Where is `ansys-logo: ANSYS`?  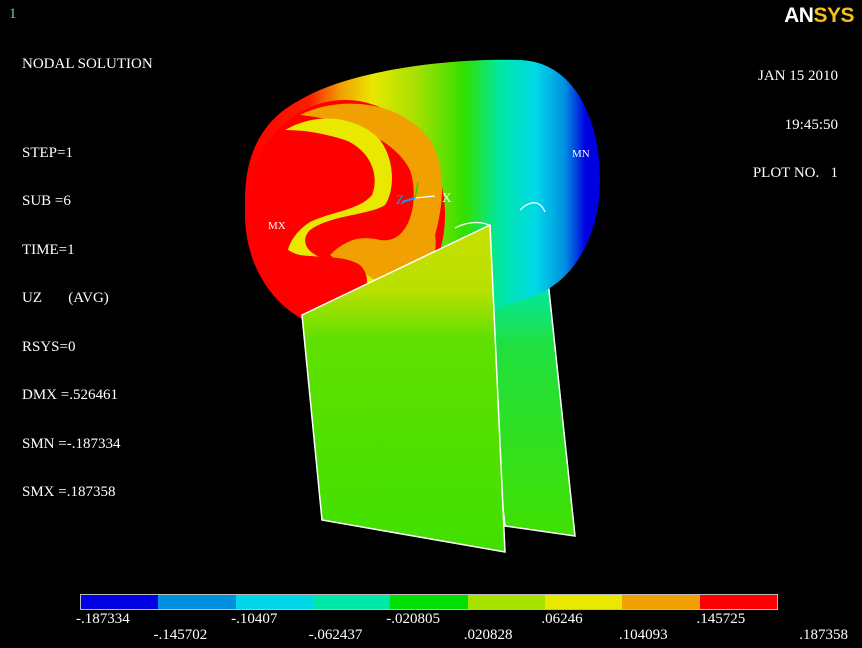
ansys-logo: ANSYS is located at coordinates (819, 16).